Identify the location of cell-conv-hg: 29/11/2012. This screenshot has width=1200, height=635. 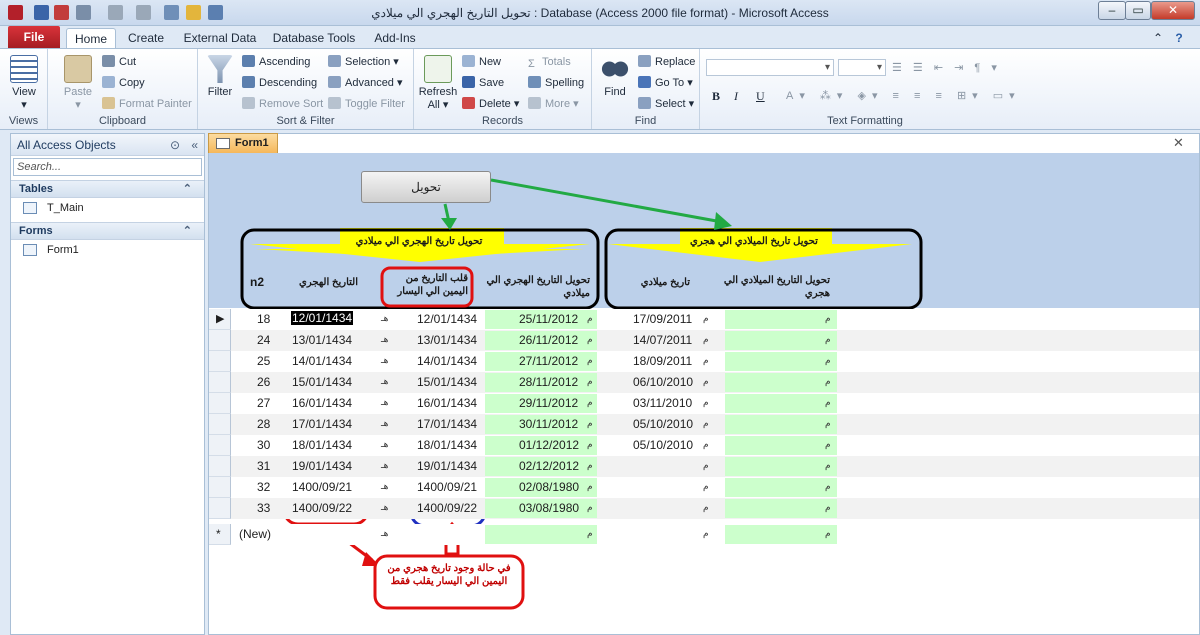
(548, 403).